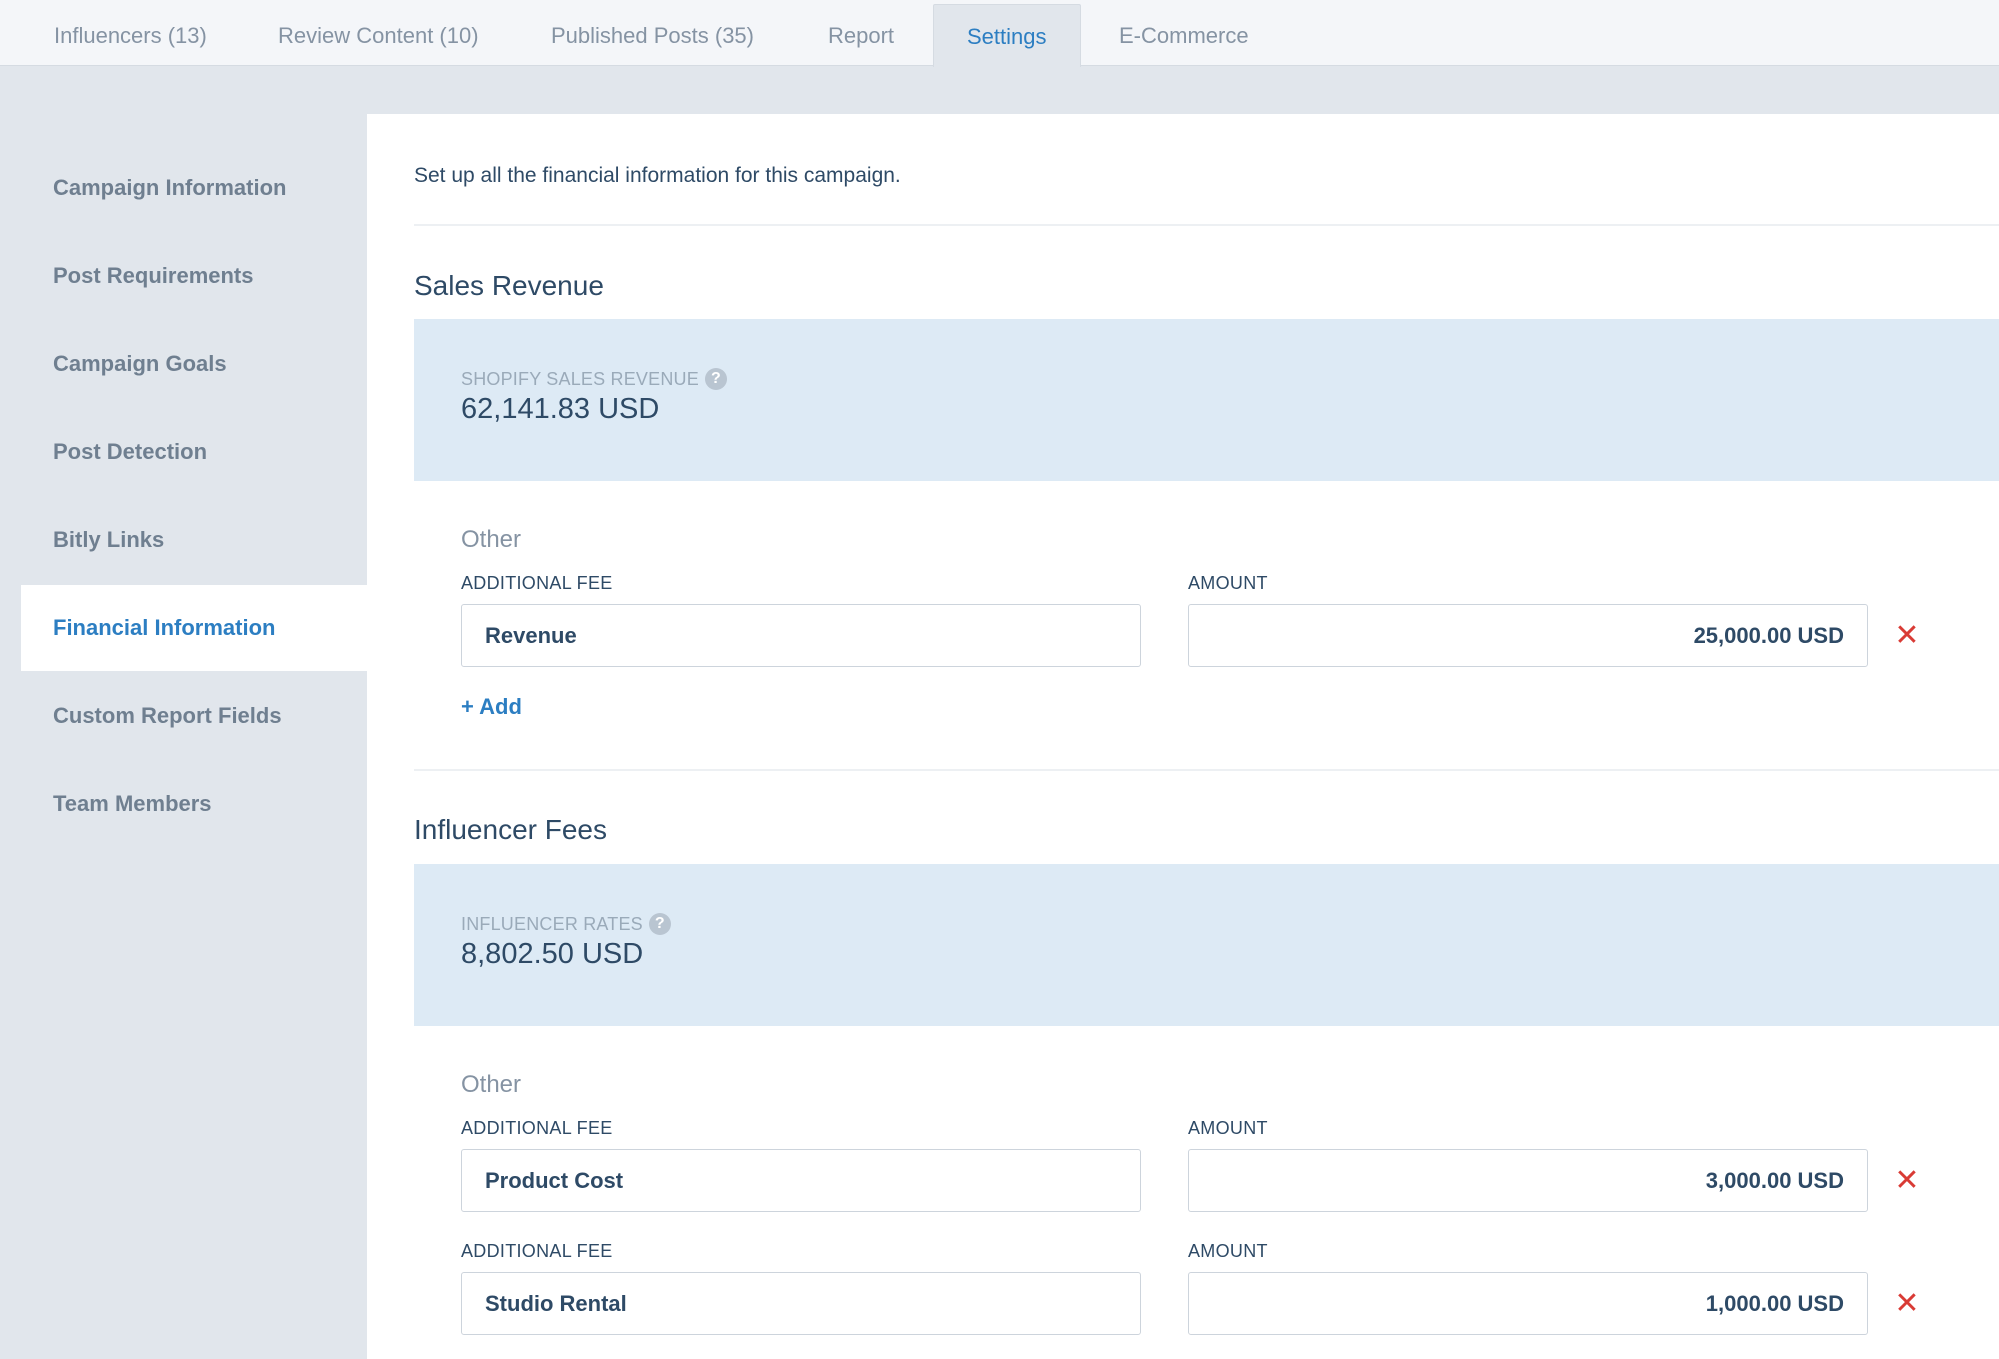 This screenshot has width=1999, height=1359. What do you see at coordinates (1206, 400) in the screenshot?
I see `shopify-sales-revenue-summary: SHOPIFY SALES REVENUE ? 62,141.83 USD` at bounding box center [1206, 400].